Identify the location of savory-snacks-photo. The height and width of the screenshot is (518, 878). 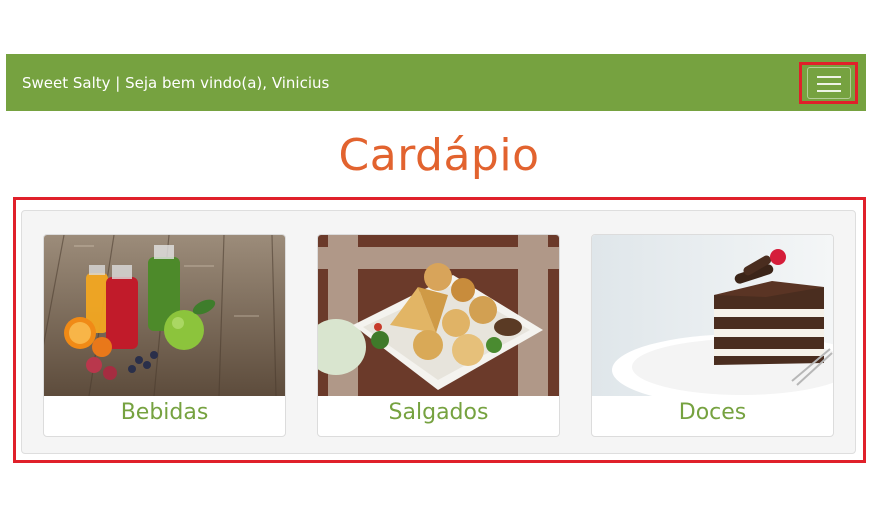
(438, 315).